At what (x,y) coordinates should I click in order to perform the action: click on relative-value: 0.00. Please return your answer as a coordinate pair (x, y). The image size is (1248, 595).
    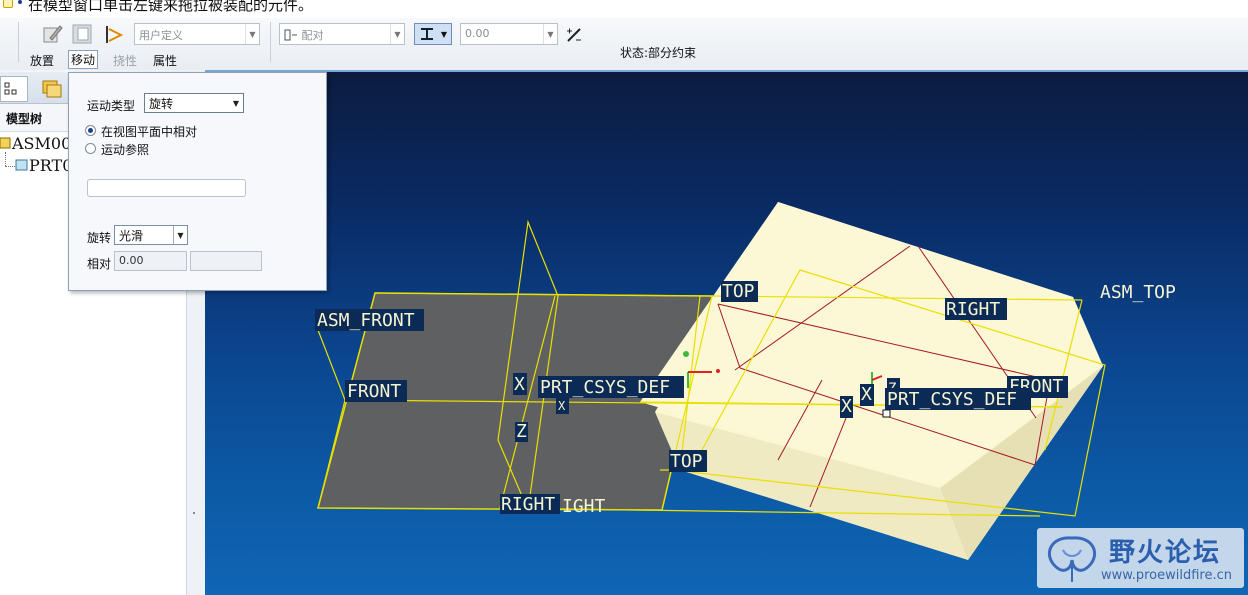
    Looking at the image, I should click on (131, 260).